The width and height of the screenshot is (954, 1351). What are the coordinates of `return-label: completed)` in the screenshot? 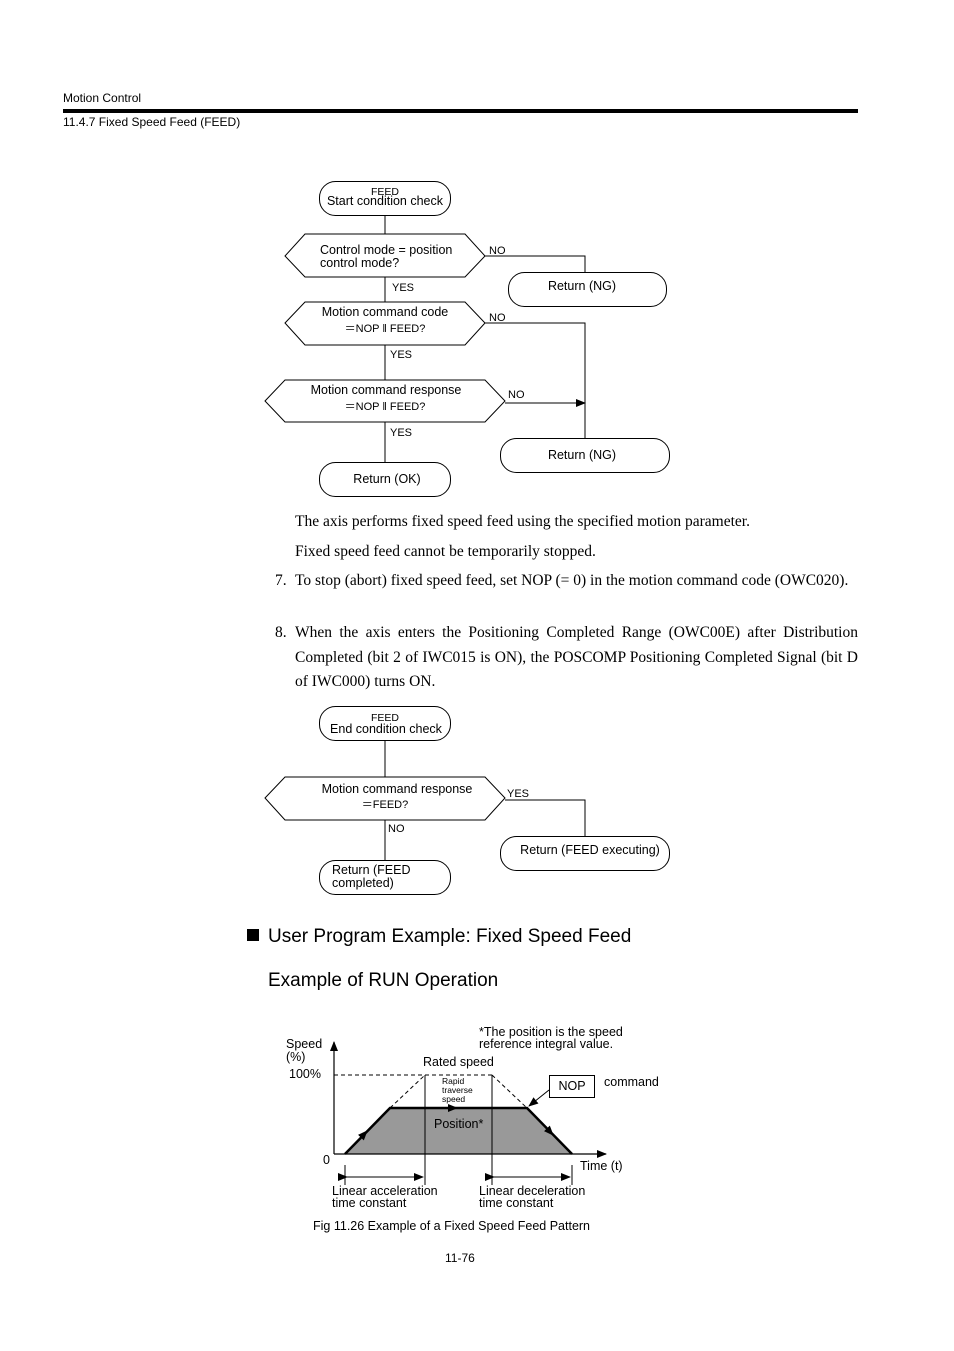 It's located at (363, 883).